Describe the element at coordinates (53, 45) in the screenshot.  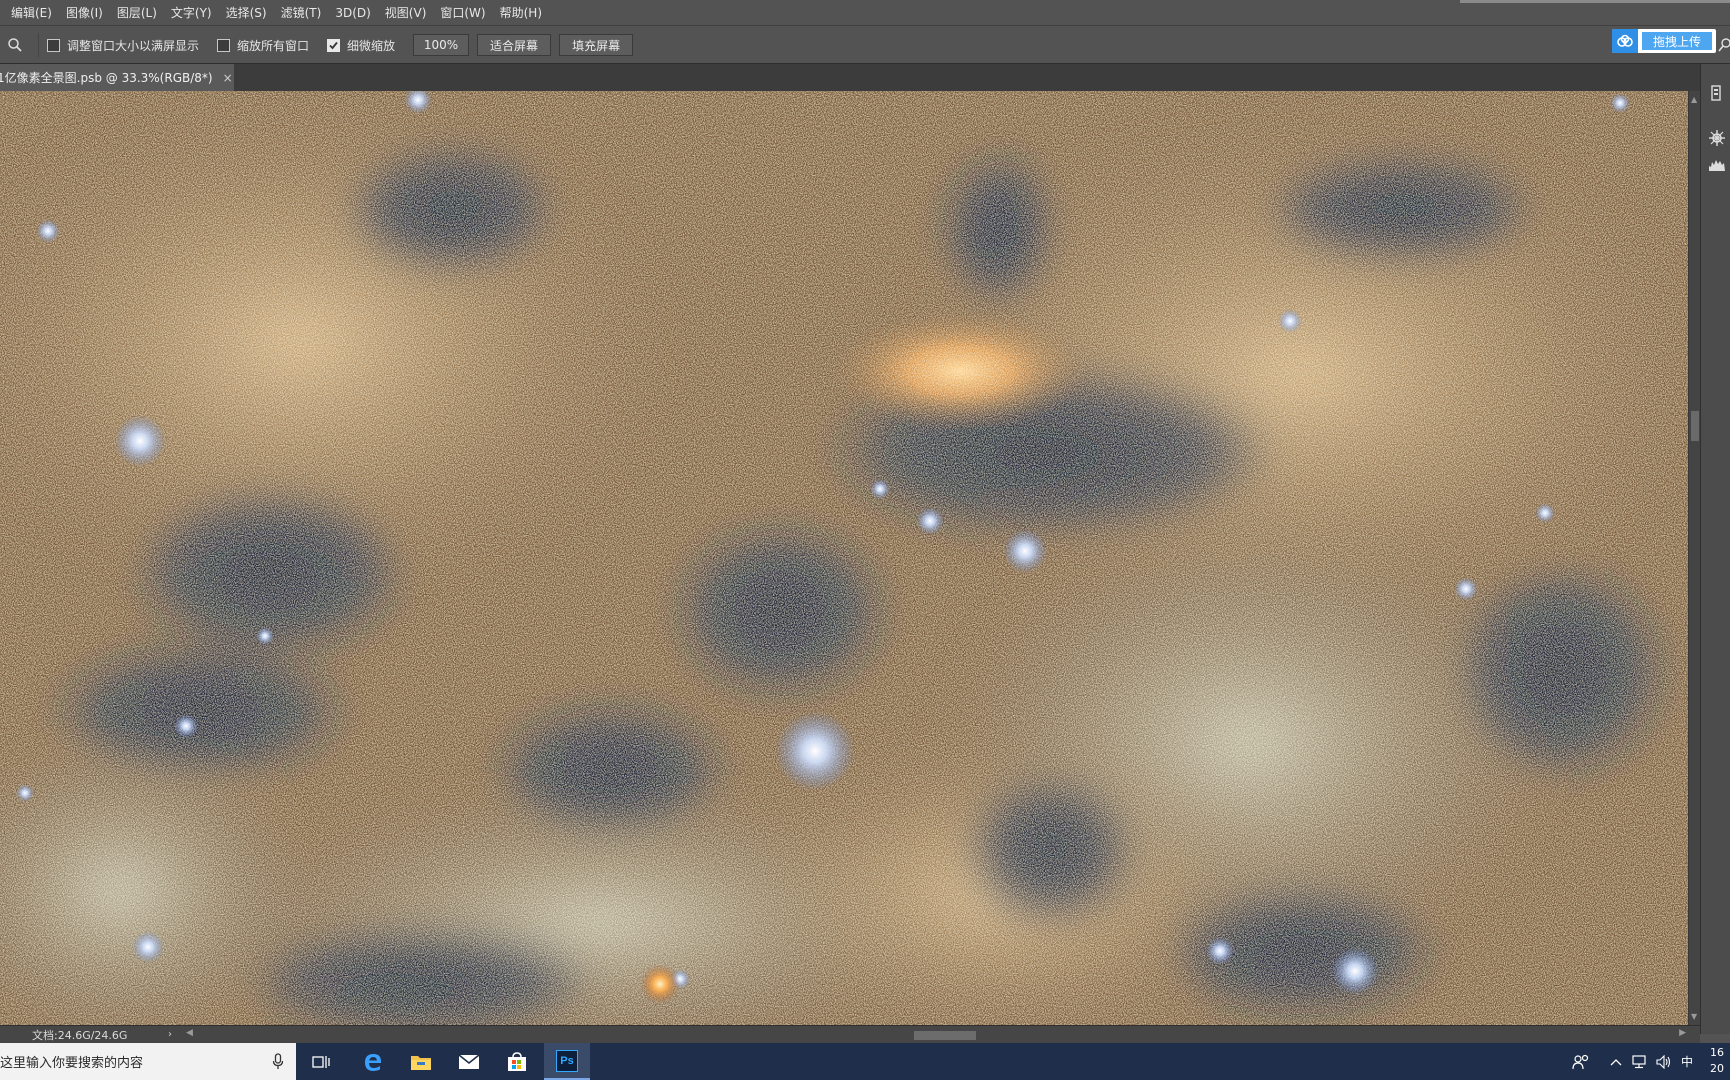
I see `resize-windows-checkbox` at that location.